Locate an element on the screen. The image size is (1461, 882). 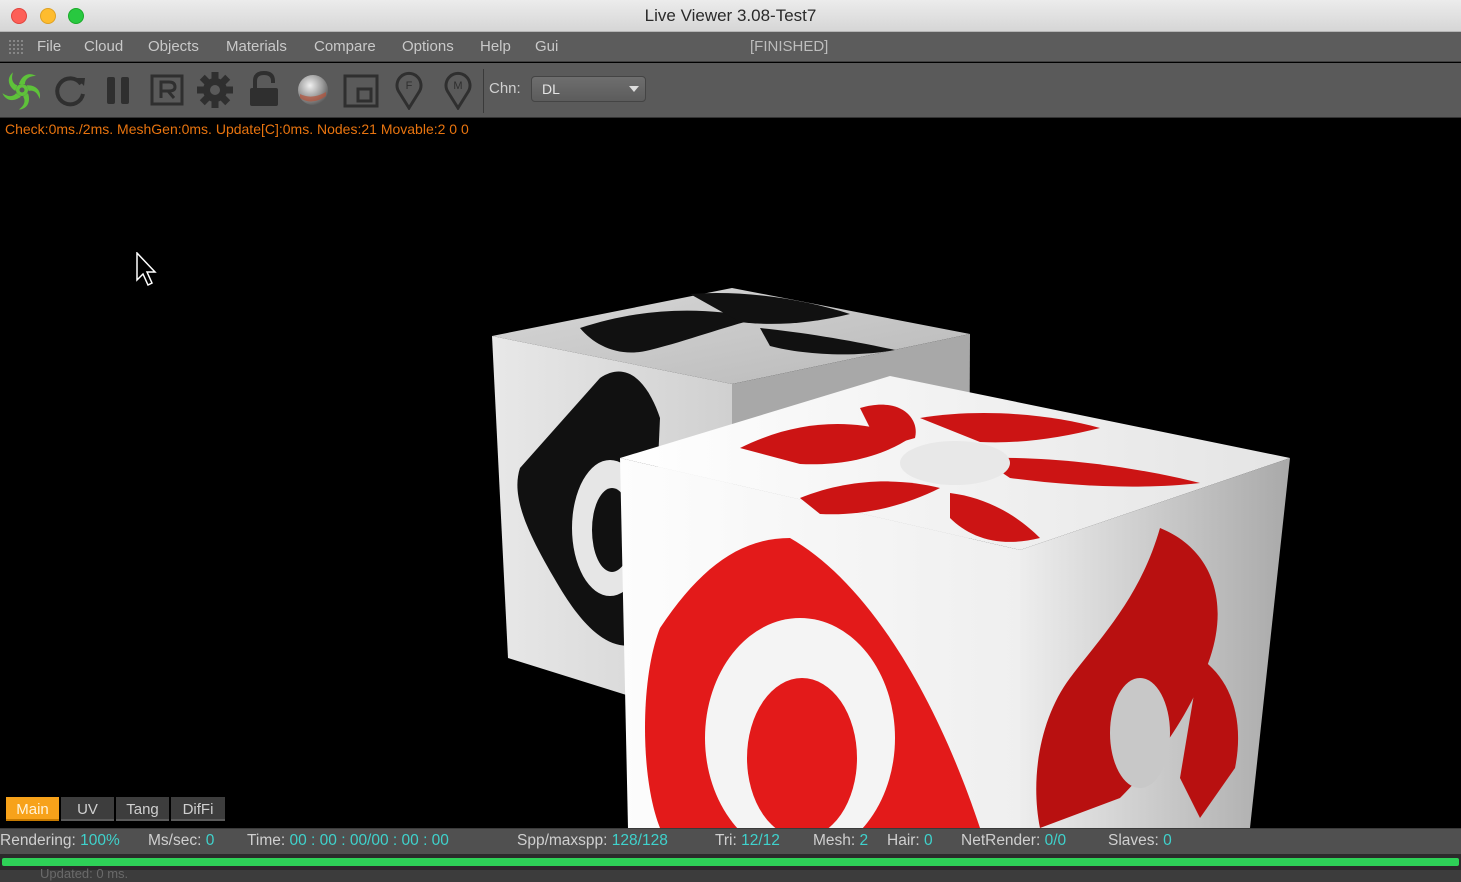
render-status-text: [FINISHED] is located at coordinates (789, 46).